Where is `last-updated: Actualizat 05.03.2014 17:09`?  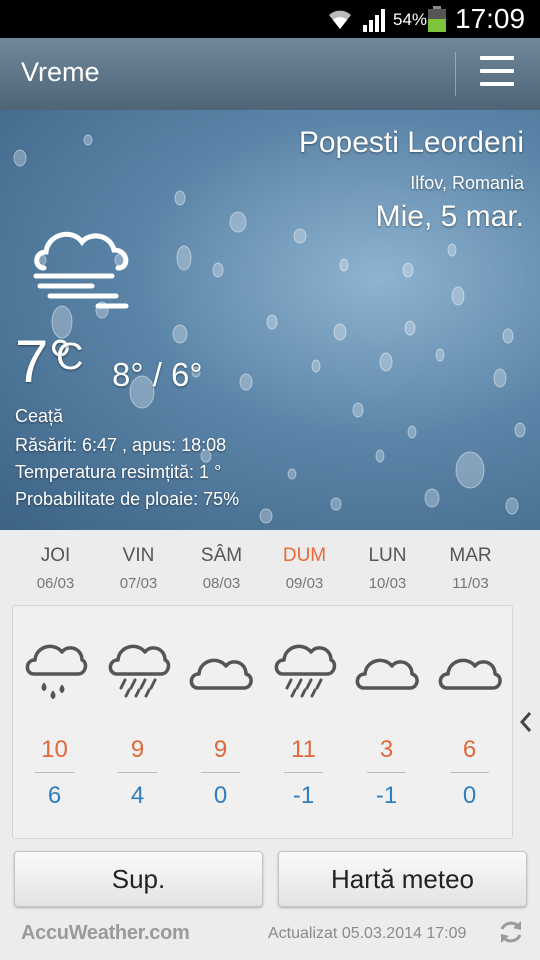 last-updated: Actualizat 05.03.2014 17:09 is located at coordinates (367, 933).